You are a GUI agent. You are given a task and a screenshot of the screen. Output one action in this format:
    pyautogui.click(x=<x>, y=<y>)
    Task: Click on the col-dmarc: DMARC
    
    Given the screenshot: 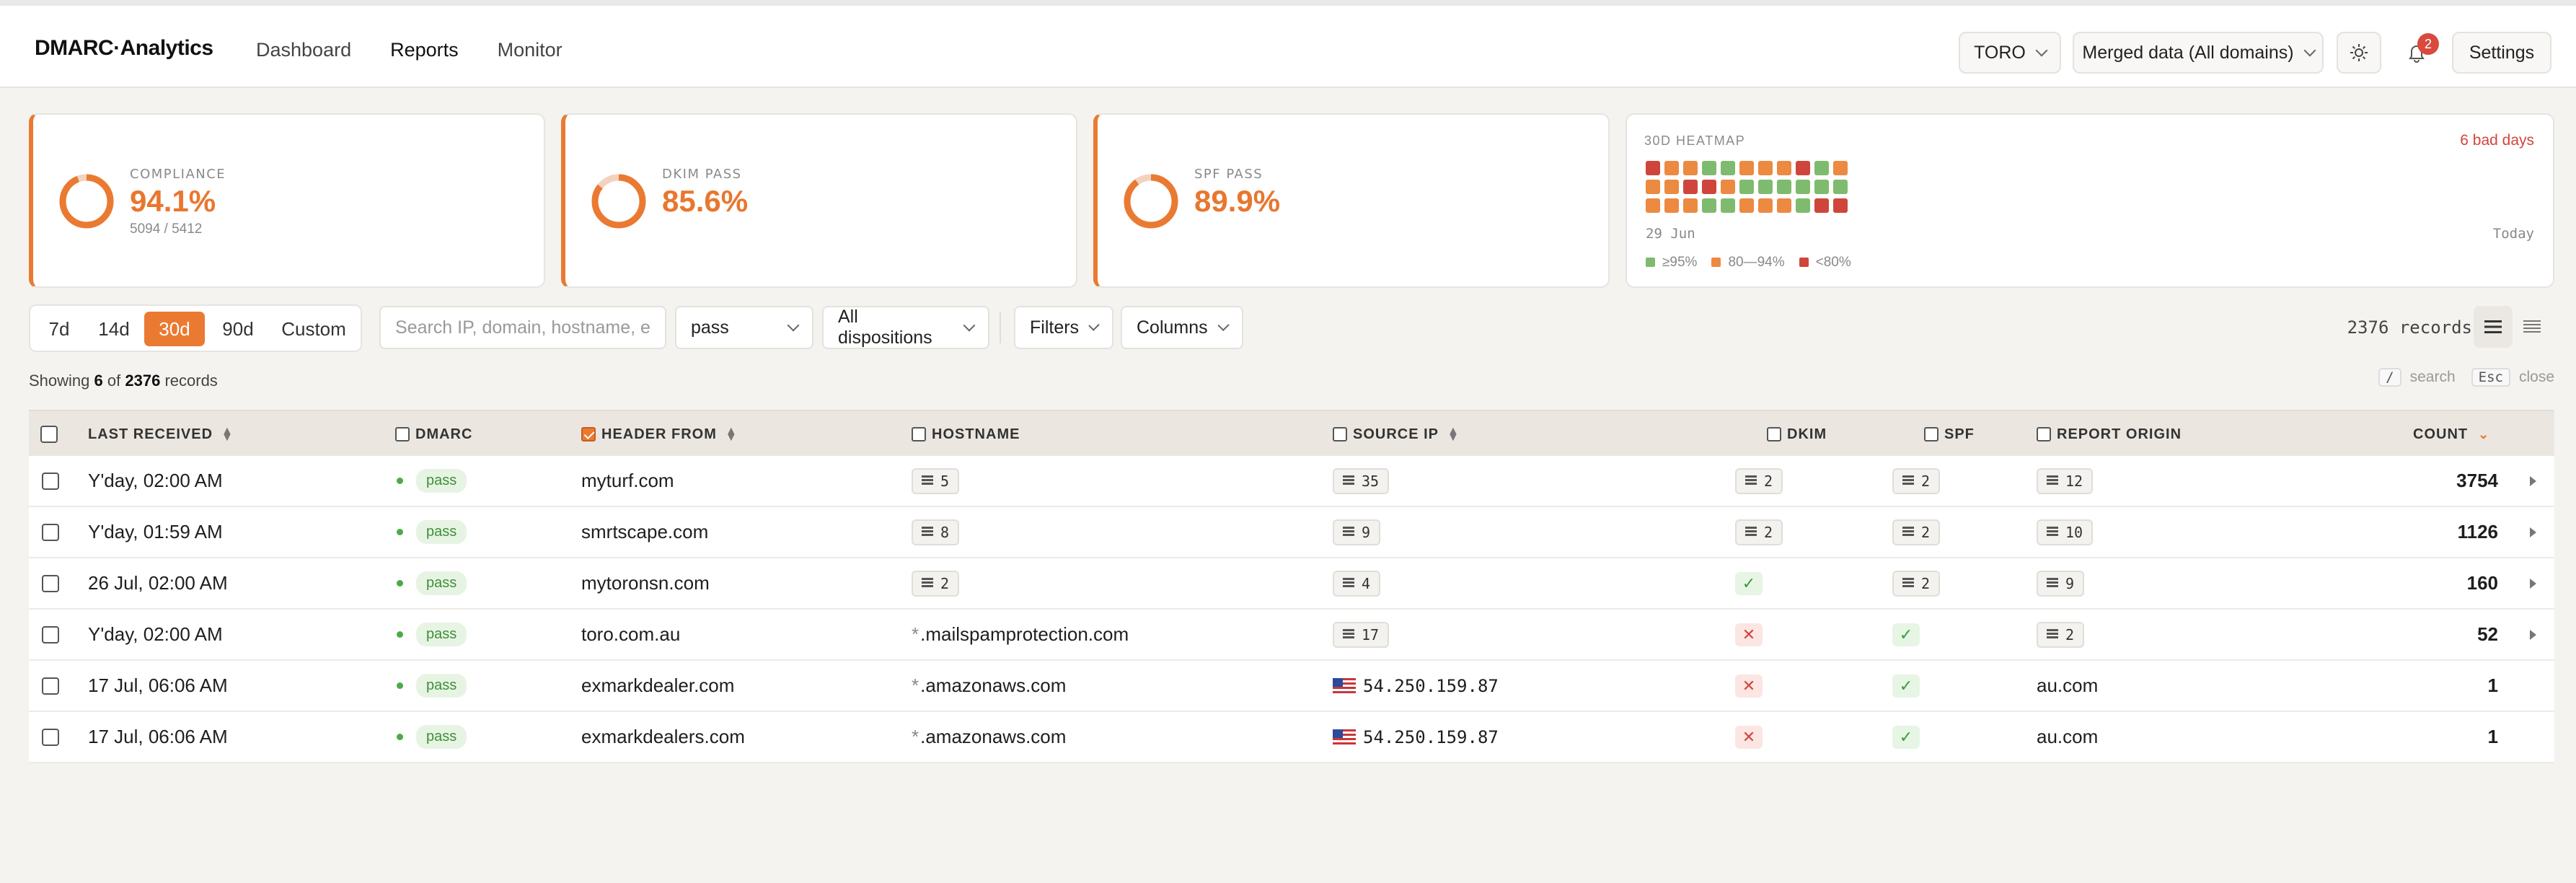 What is the action you would take?
    pyautogui.click(x=433, y=434)
    